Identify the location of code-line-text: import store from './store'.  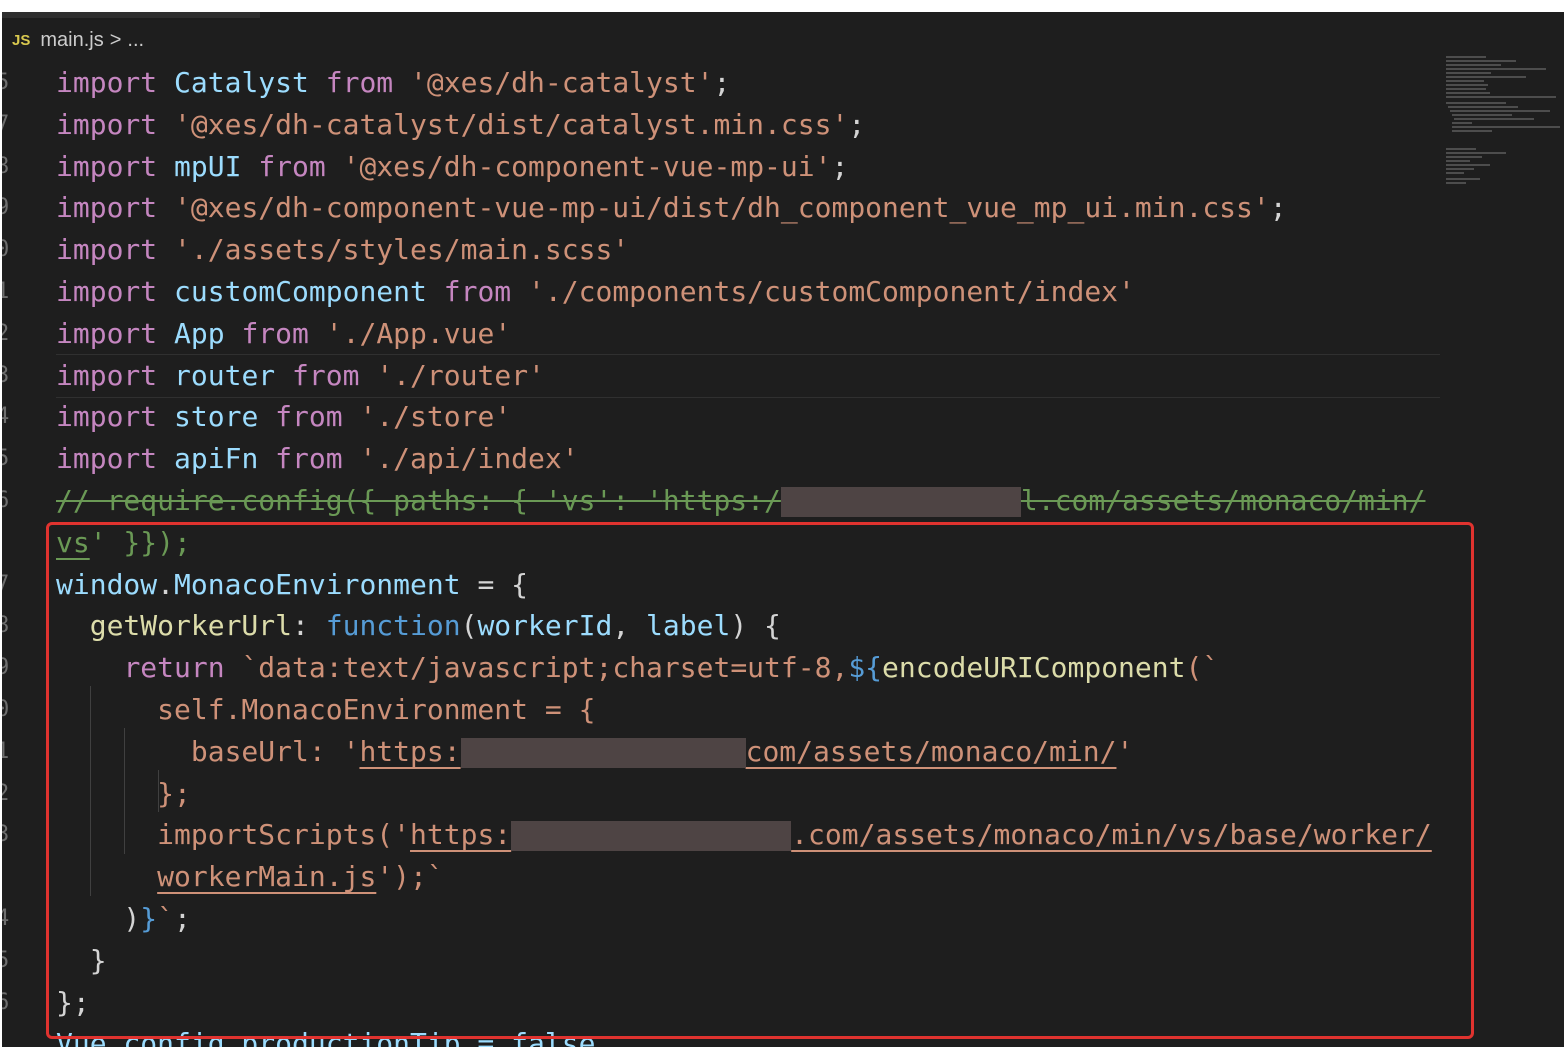
(283, 417).